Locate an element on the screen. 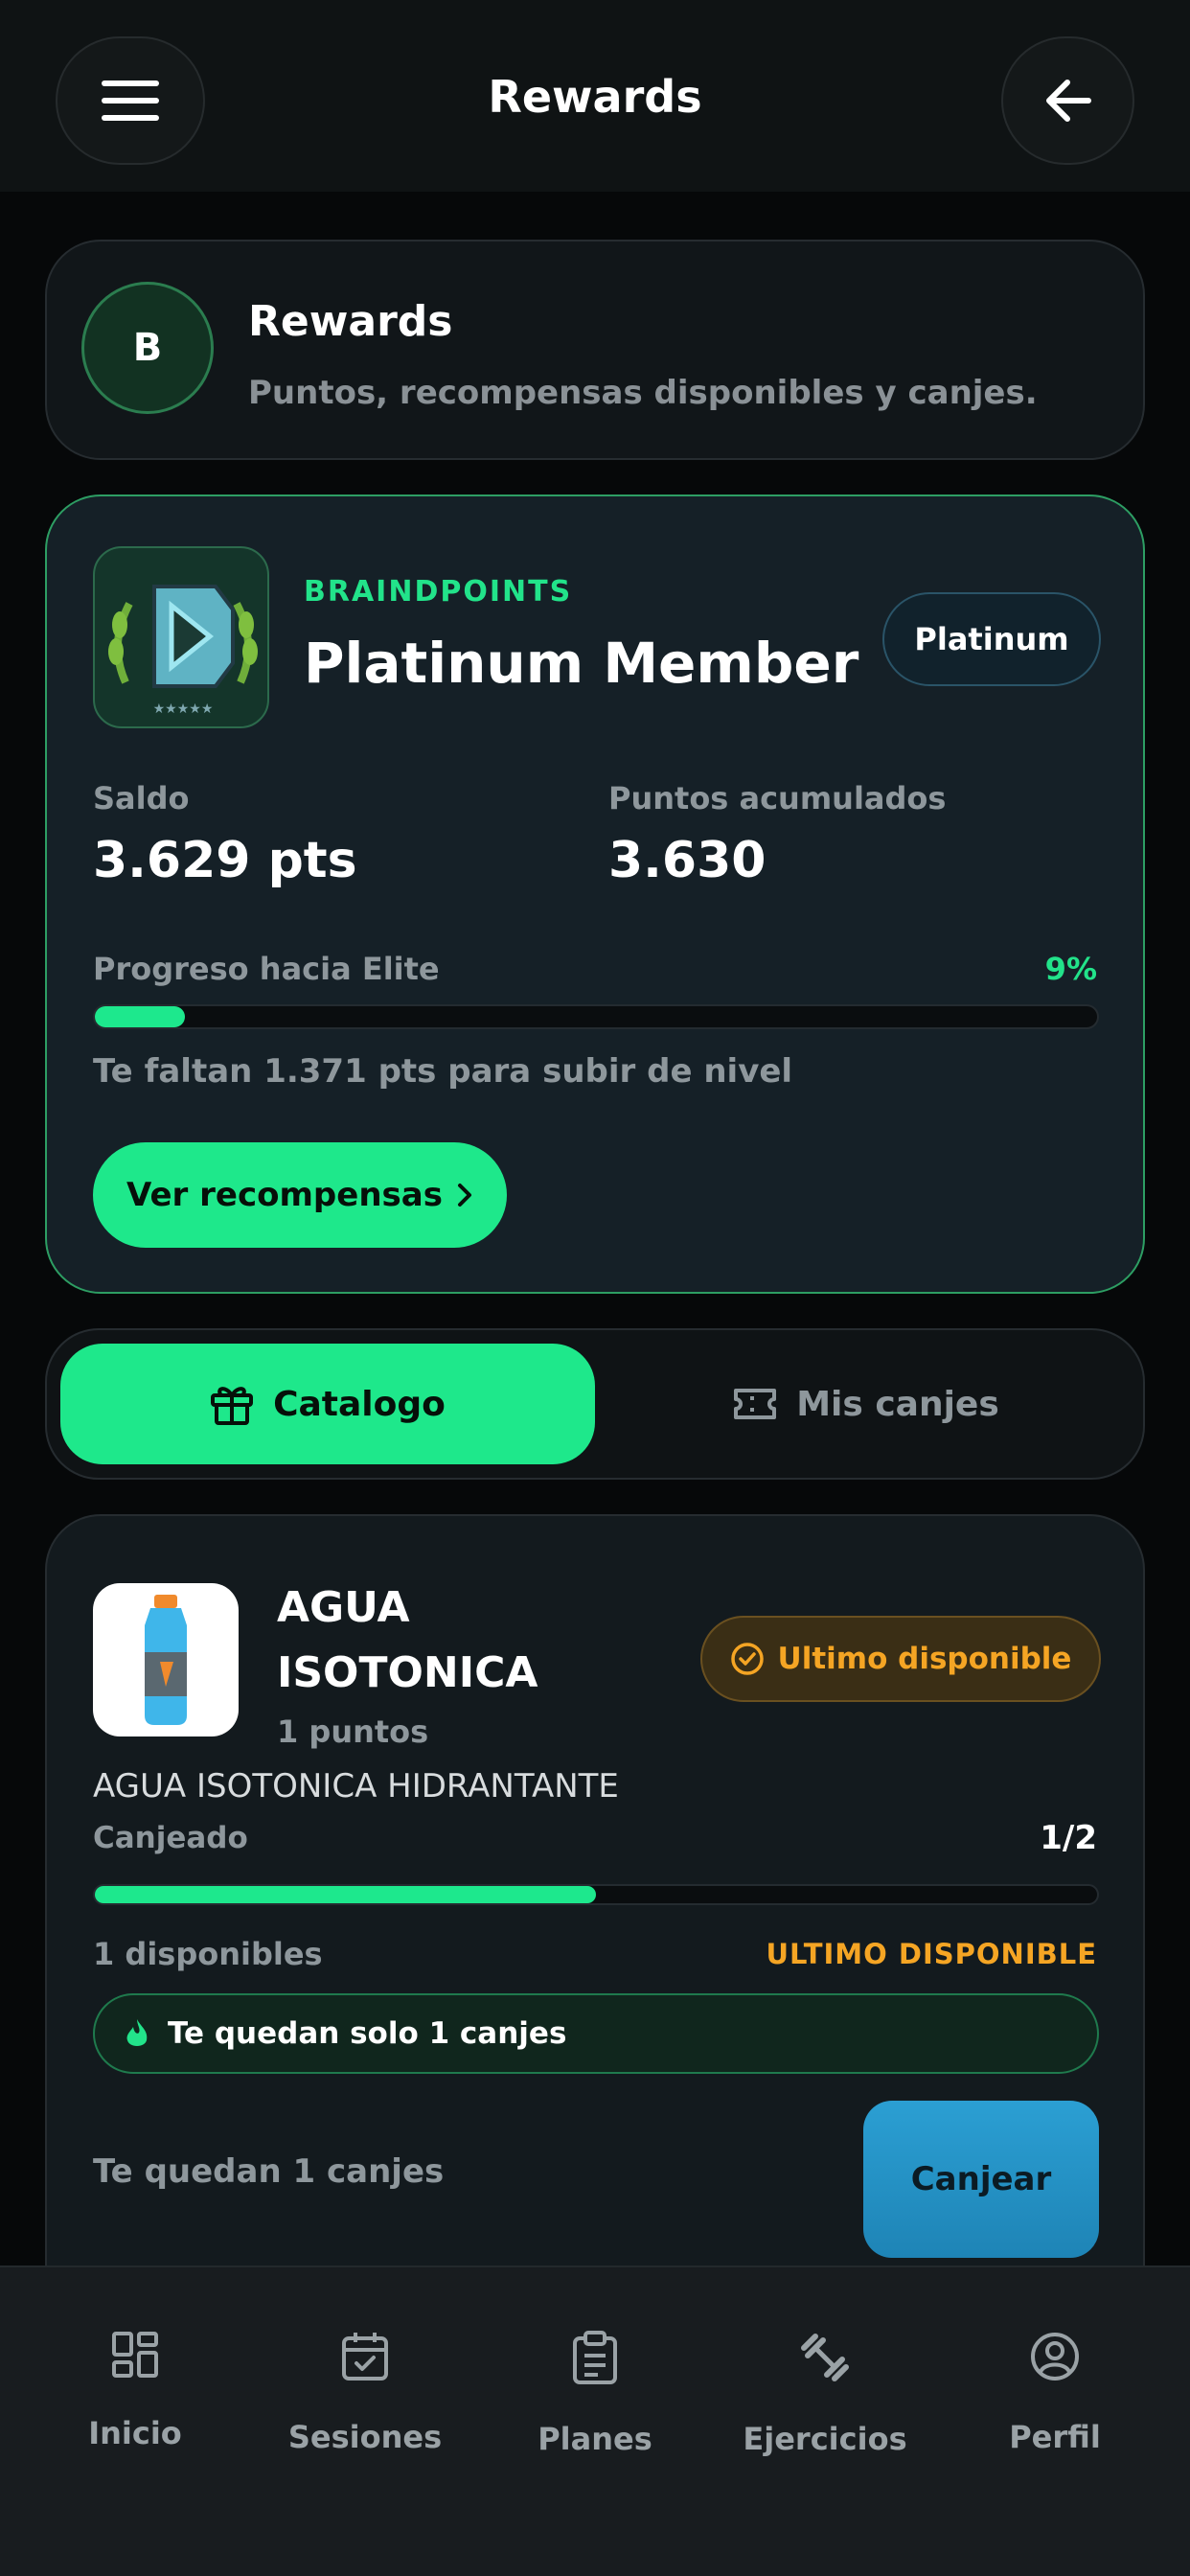 The width and height of the screenshot is (1190, 2576). view-rewards-button: Ver recompensas is located at coordinates (300, 1195).